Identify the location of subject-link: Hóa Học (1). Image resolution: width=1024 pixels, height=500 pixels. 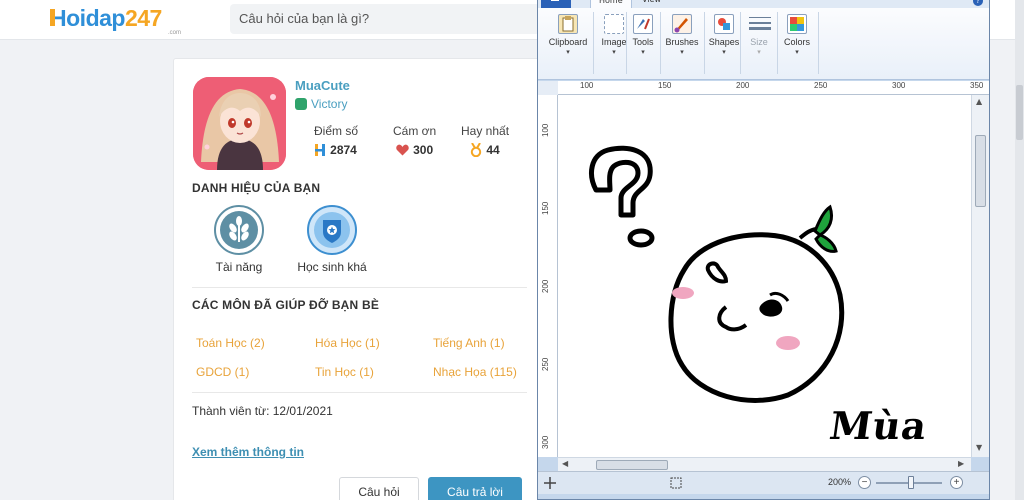
(347, 343).